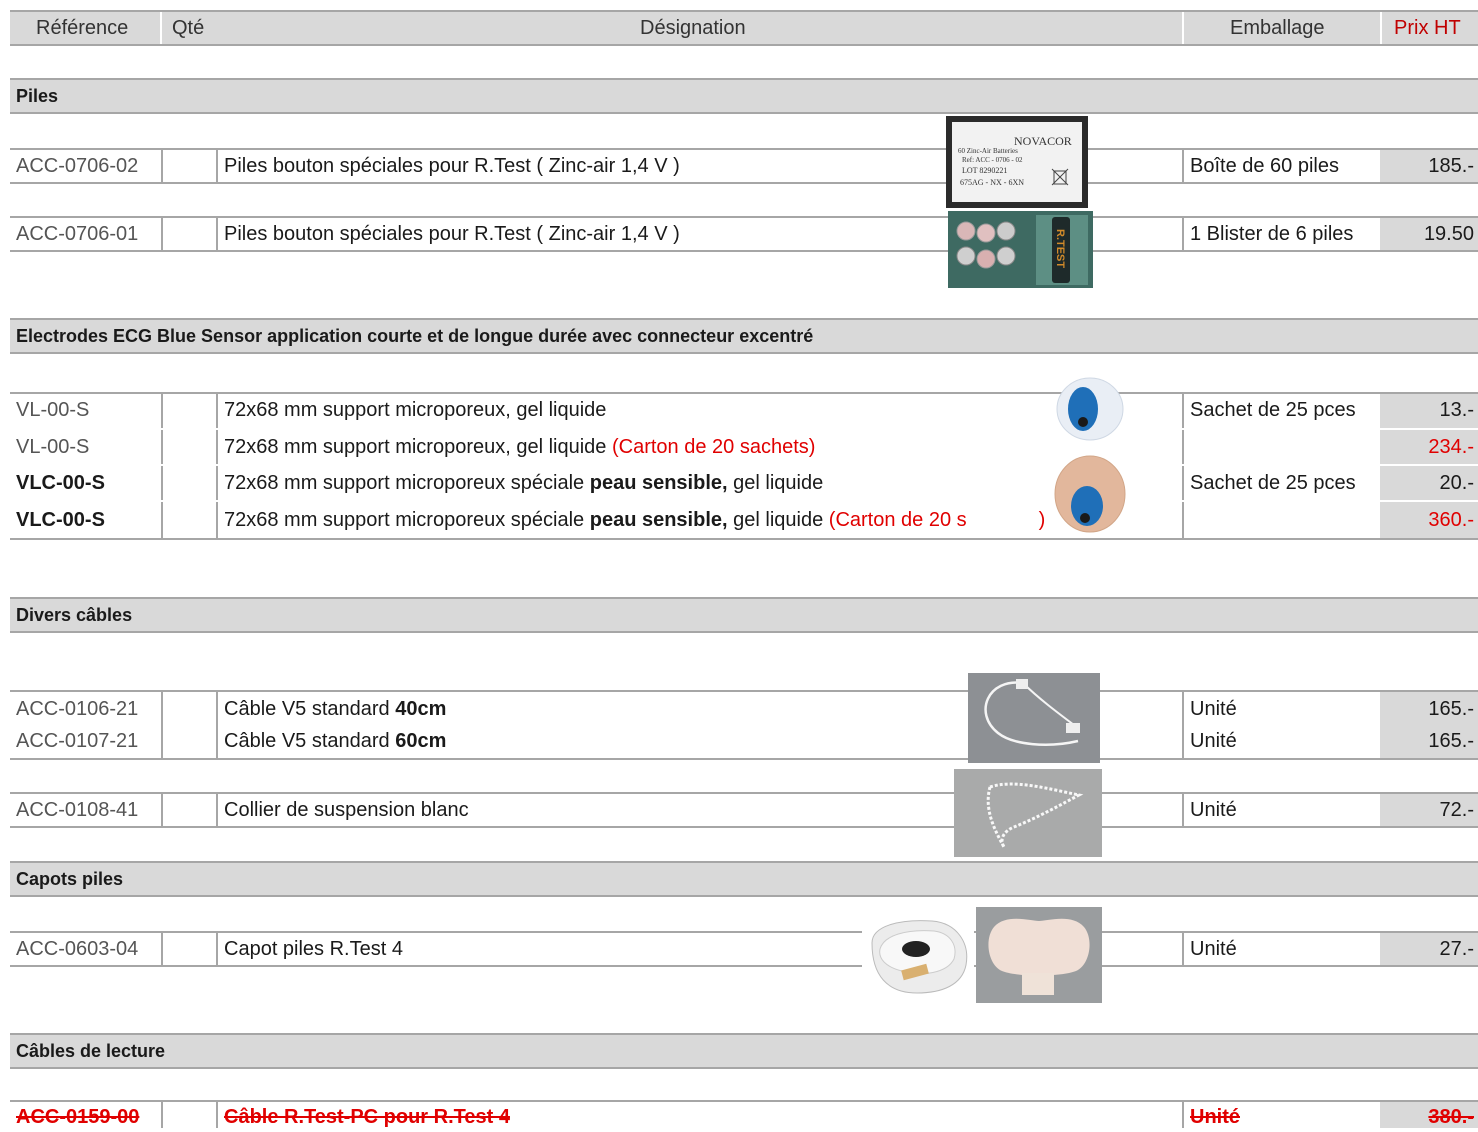  What do you see at coordinates (77, 810) in the screenshot?
I see `row-reference: ACC-0108-41` at bounding box center [77, 810].